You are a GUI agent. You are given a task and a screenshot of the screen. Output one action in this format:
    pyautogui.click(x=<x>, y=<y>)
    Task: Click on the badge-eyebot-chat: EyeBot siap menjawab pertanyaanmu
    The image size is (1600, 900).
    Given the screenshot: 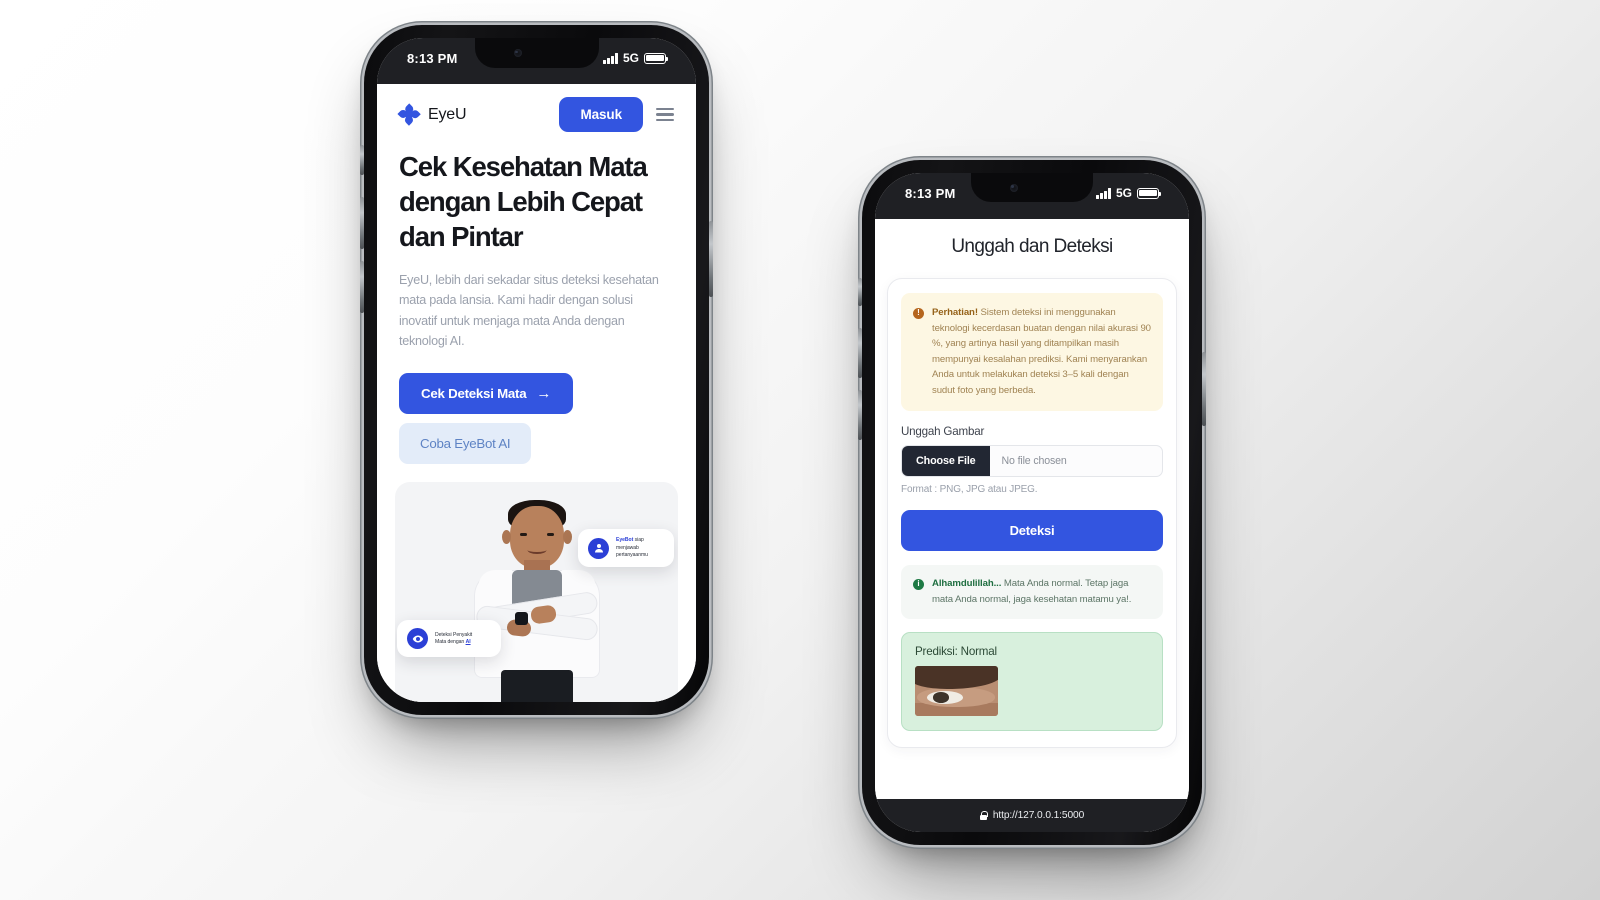 What is the action you would take?
    pyautogui.click(x=626, y=548)
    